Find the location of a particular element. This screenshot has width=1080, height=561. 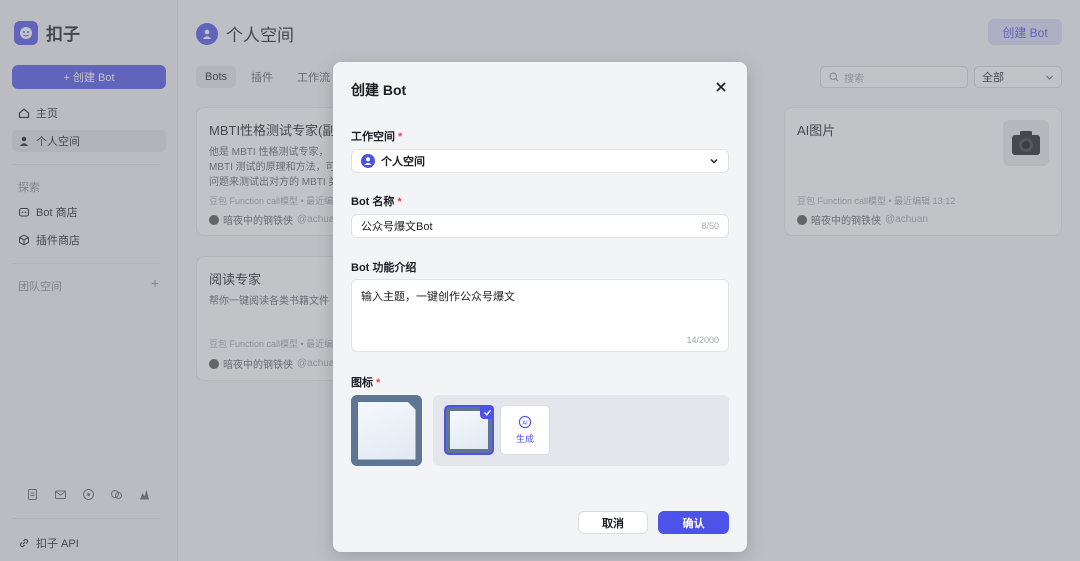

workspace-label: 工作空间 * is located at coordinates (376, 136).